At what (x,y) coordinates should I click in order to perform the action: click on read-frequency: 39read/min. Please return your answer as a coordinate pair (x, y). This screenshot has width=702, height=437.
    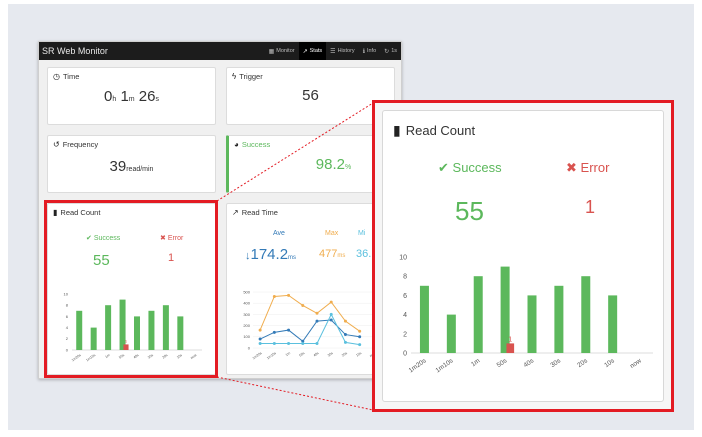
    Looking at the image, I should click on (131, 166).